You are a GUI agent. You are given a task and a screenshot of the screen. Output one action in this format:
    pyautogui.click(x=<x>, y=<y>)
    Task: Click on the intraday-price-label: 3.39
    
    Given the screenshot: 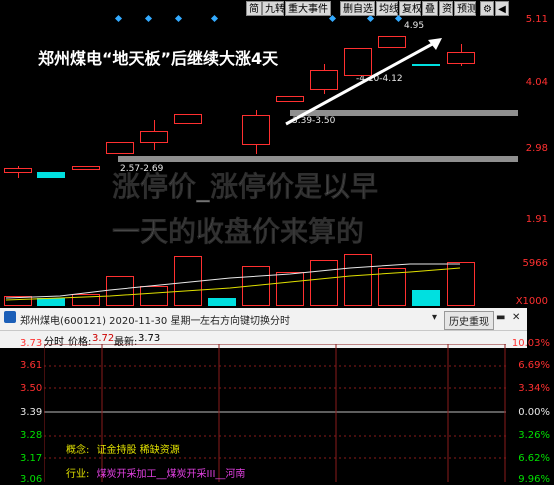 What is the action you would take?
    pyautogui.click(x=31, y=412)
    